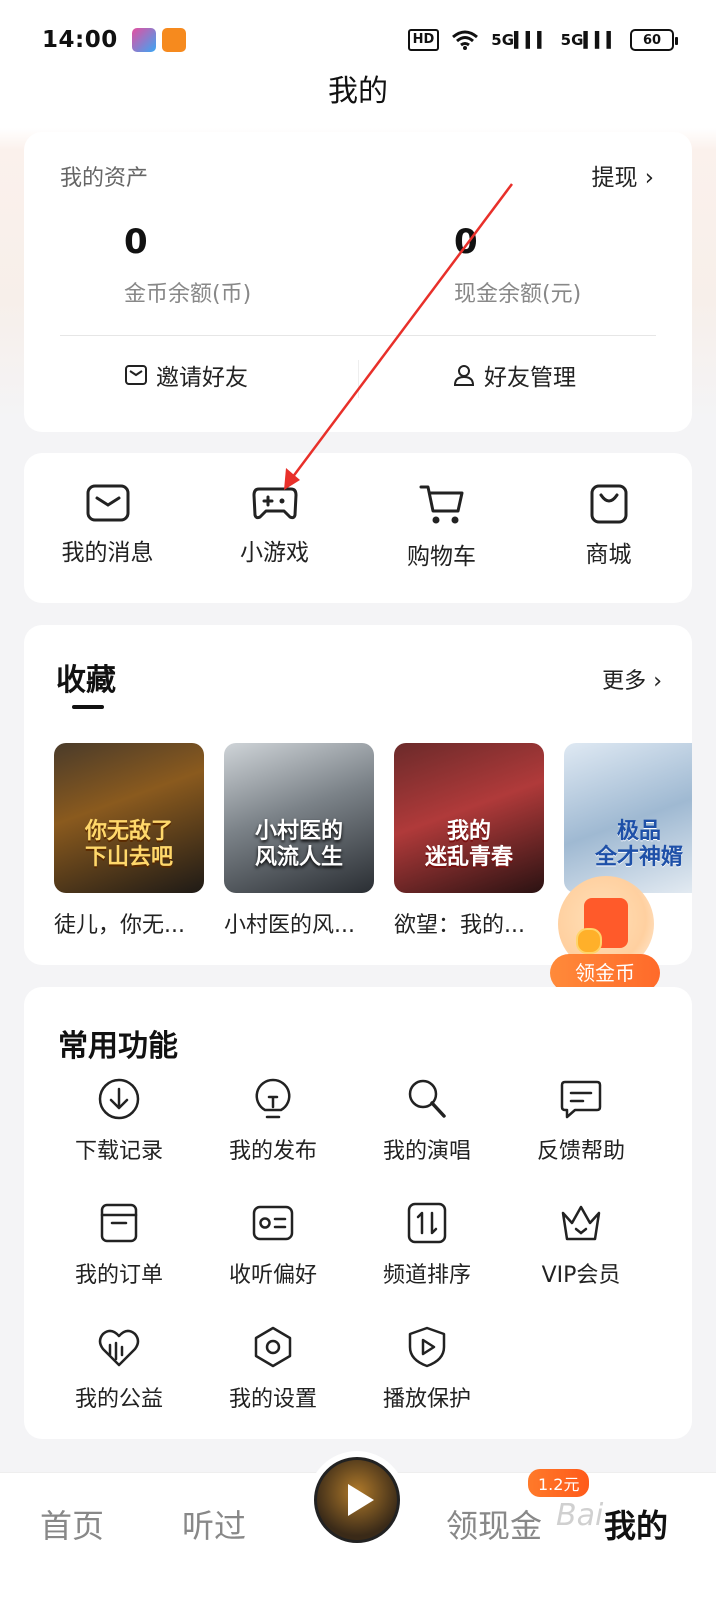 This screenshot has height=1600, width=716. I want to click on envelope-icon, so click(136, 375).